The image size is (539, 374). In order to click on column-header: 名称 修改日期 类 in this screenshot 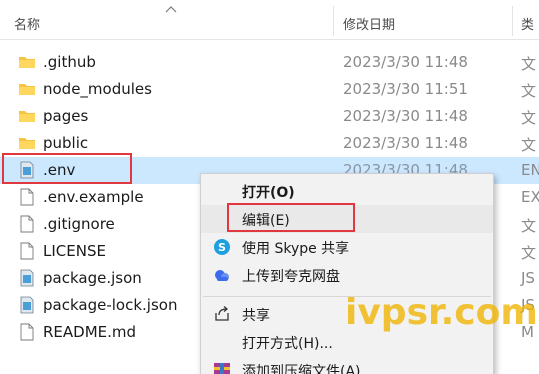, I will do `click(269, 20)`.